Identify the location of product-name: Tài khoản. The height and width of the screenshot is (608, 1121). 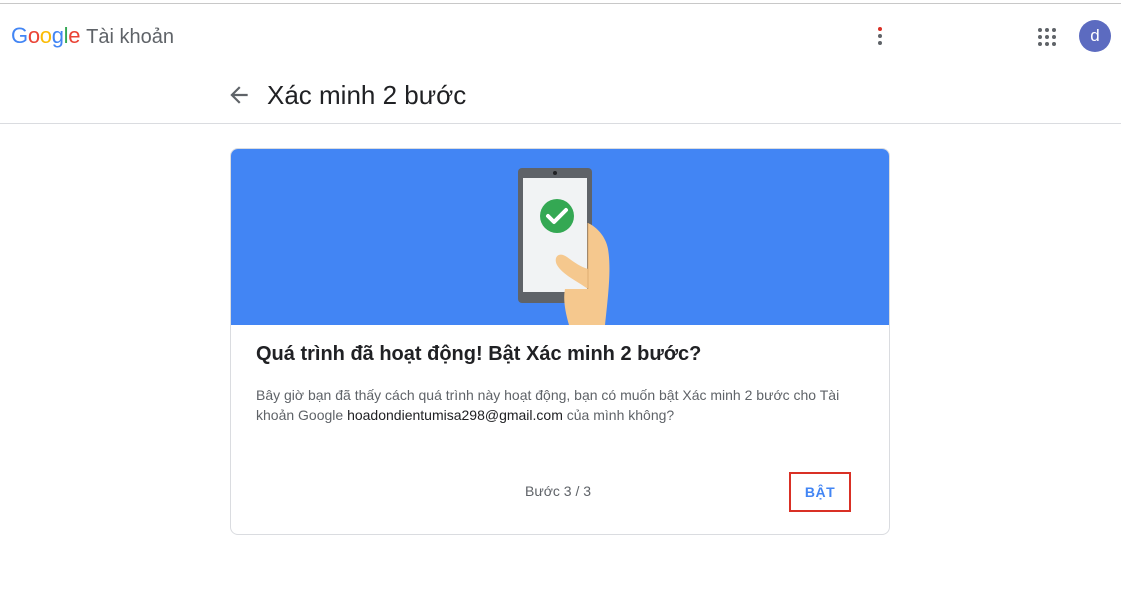
(130, 37).